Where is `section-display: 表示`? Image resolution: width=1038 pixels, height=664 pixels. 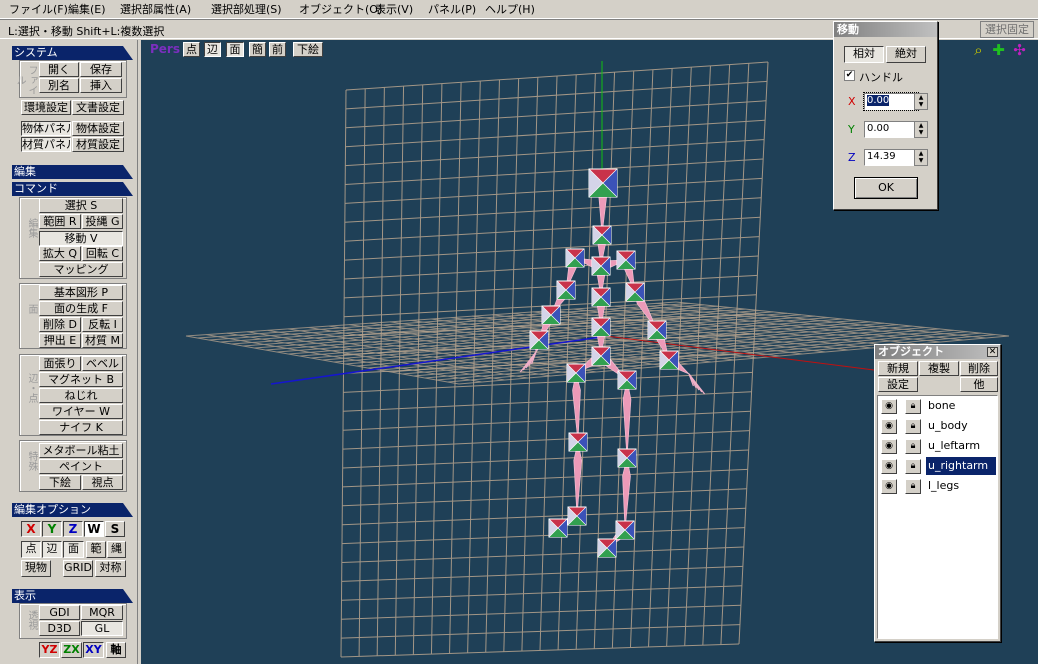 section-display: 表示 is located at coordinates (72, 596).